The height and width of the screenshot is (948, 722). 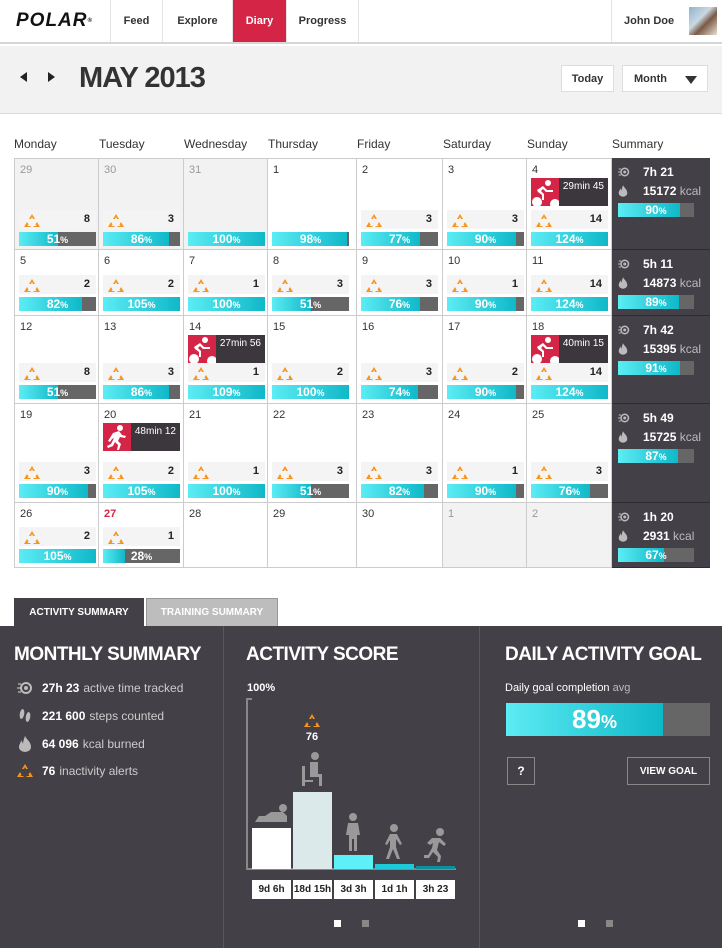 I want to click on day-number: 15, so click(x=279, y=327).